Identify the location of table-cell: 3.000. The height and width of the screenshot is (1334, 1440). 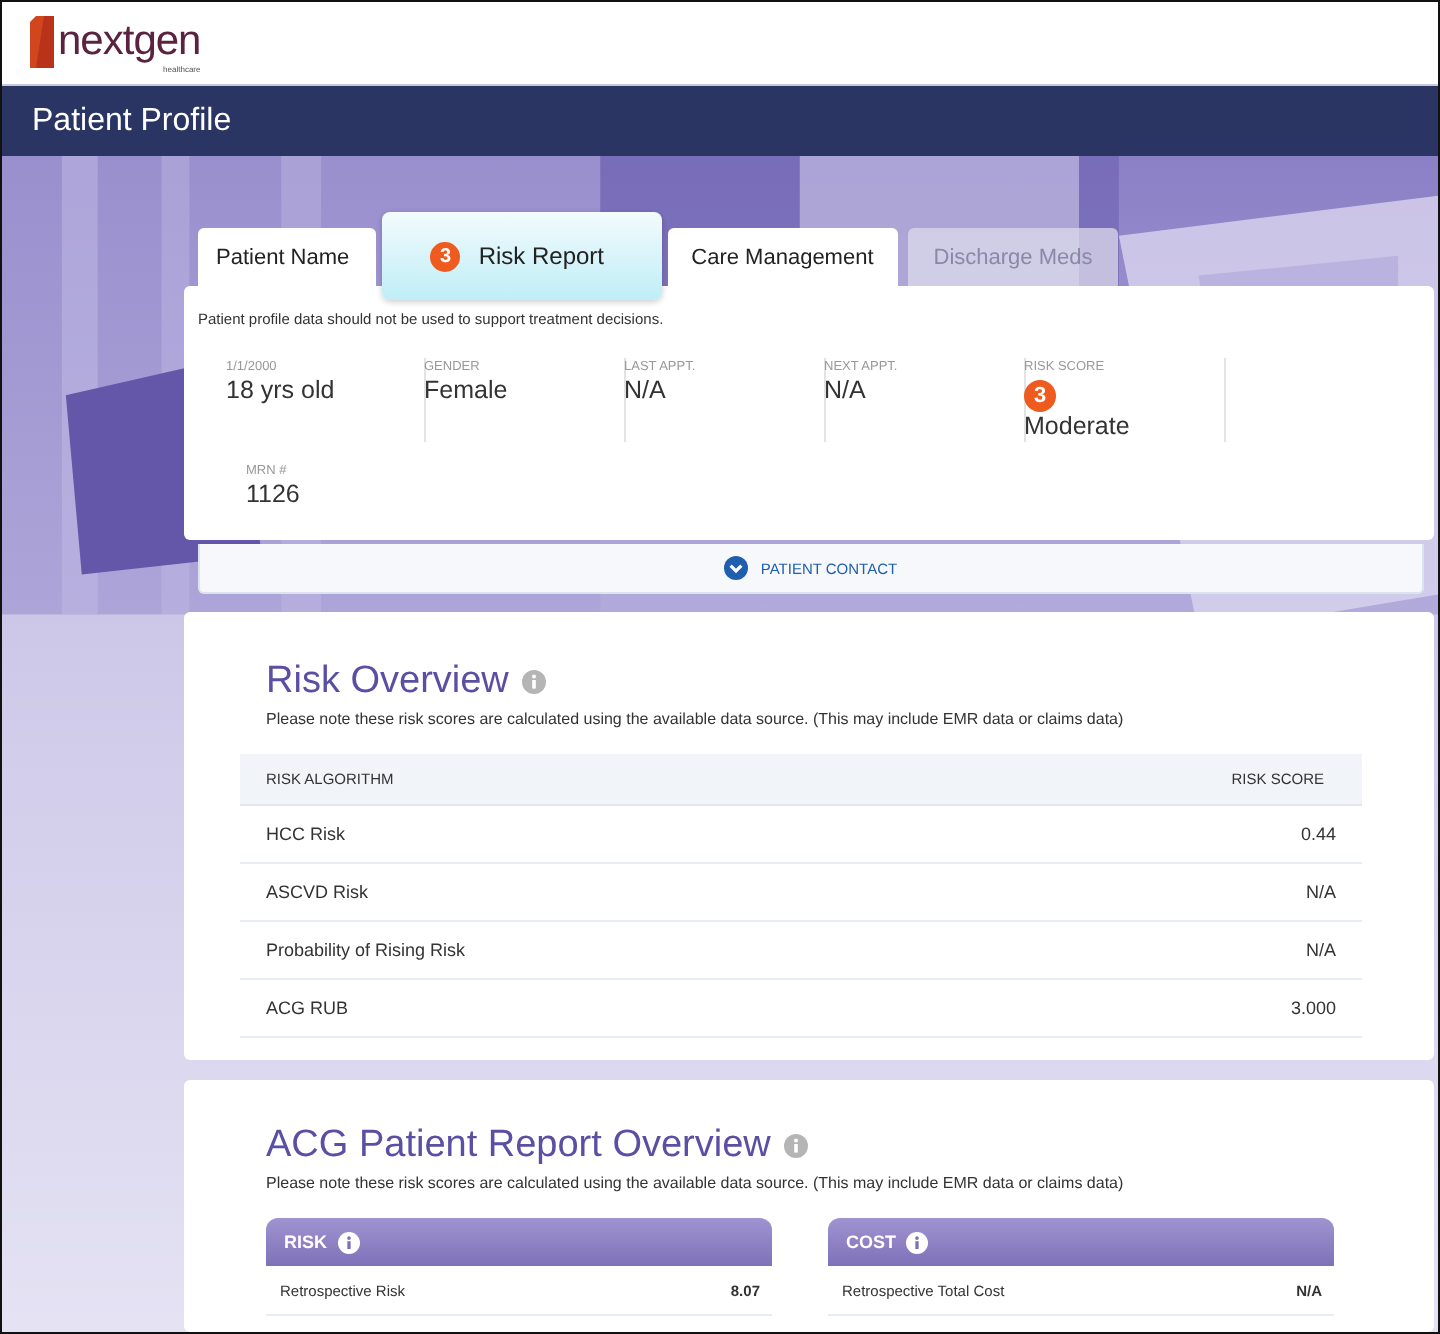
(1313, 1008).